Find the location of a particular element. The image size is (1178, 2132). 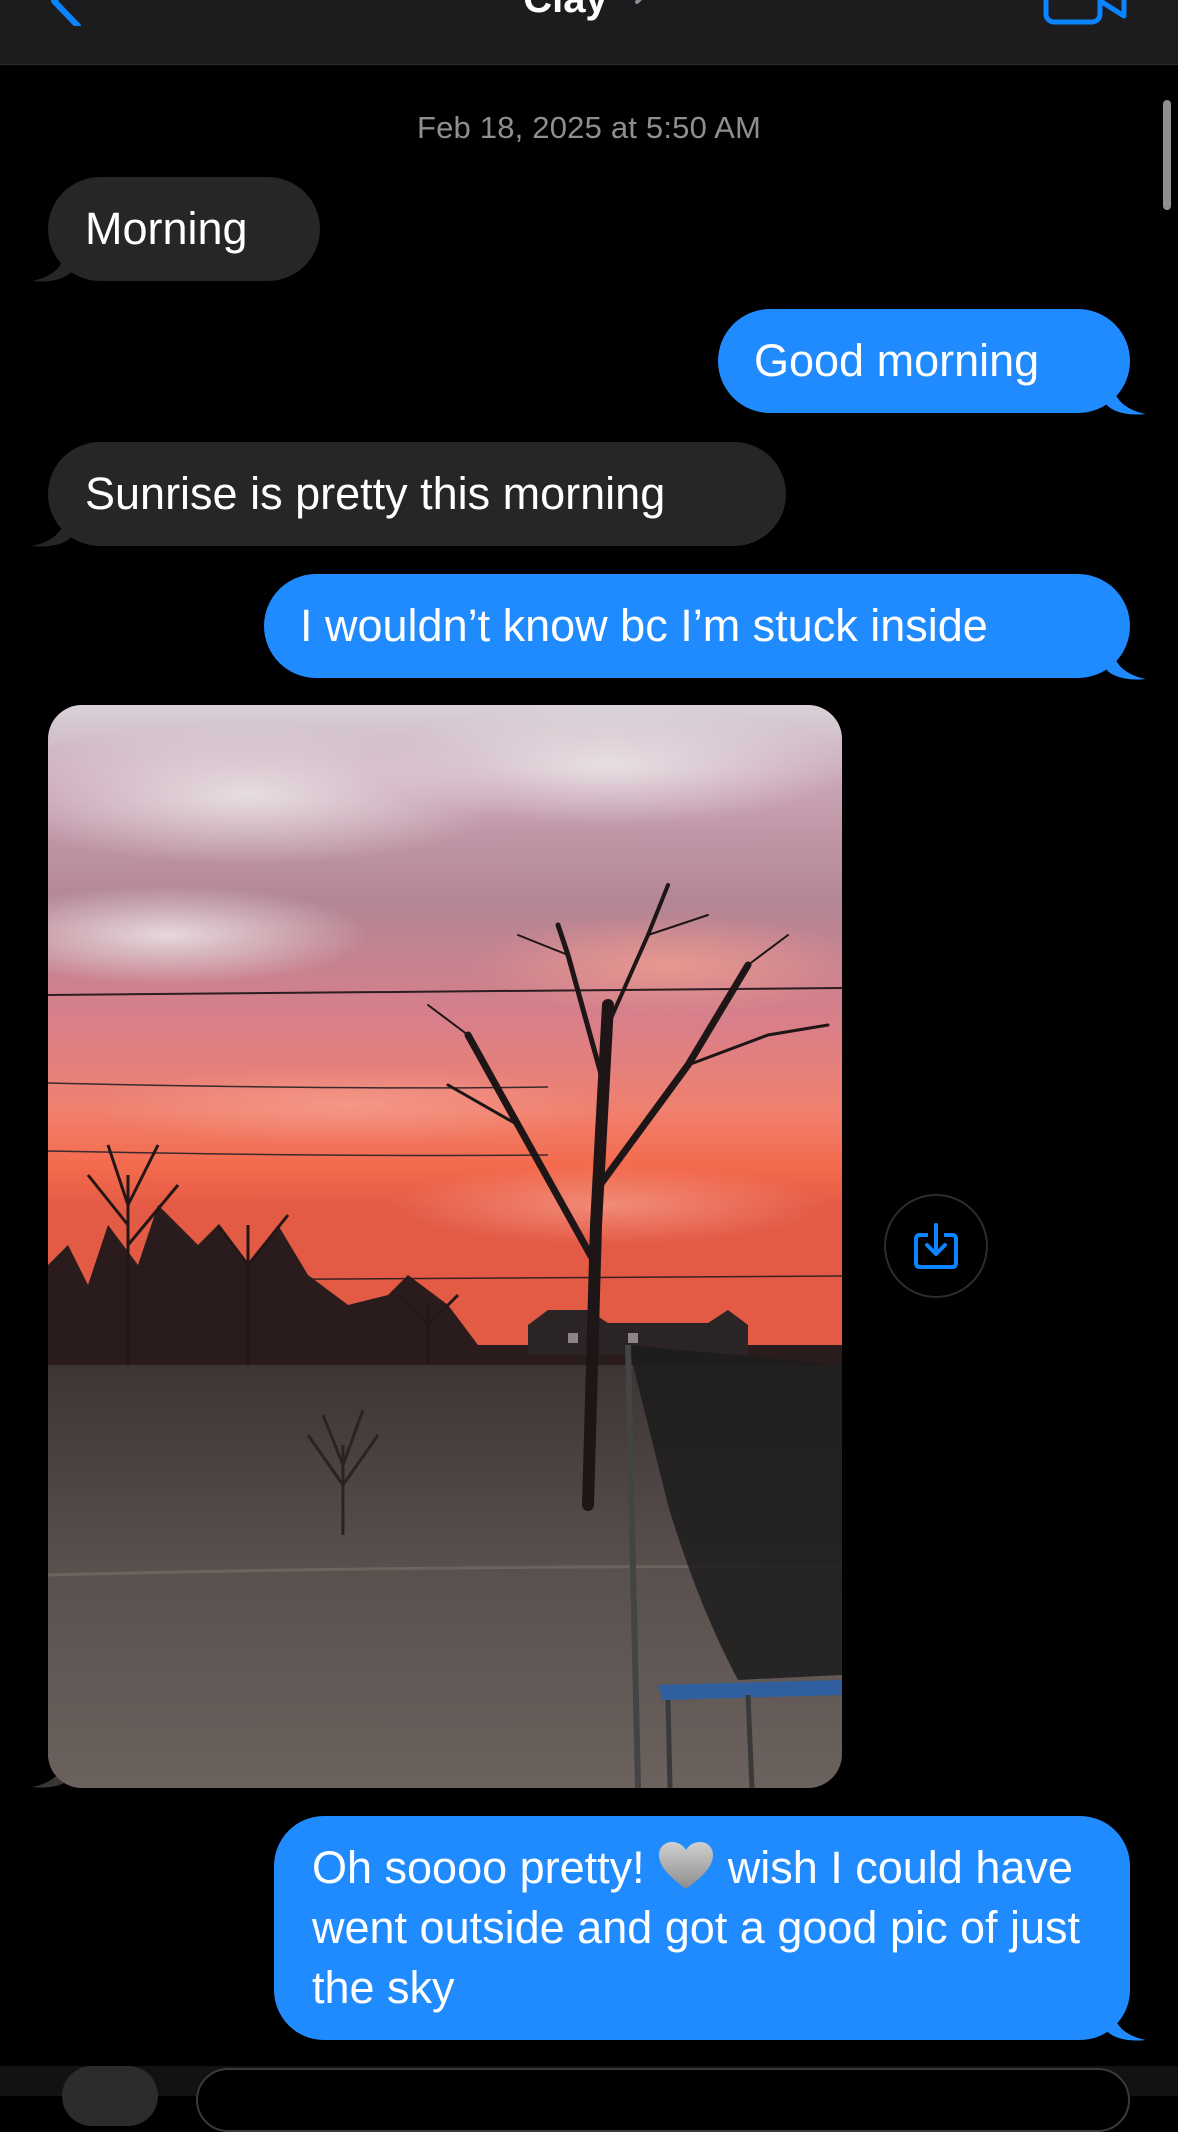

message-input is located at coordinates (663, 2100).